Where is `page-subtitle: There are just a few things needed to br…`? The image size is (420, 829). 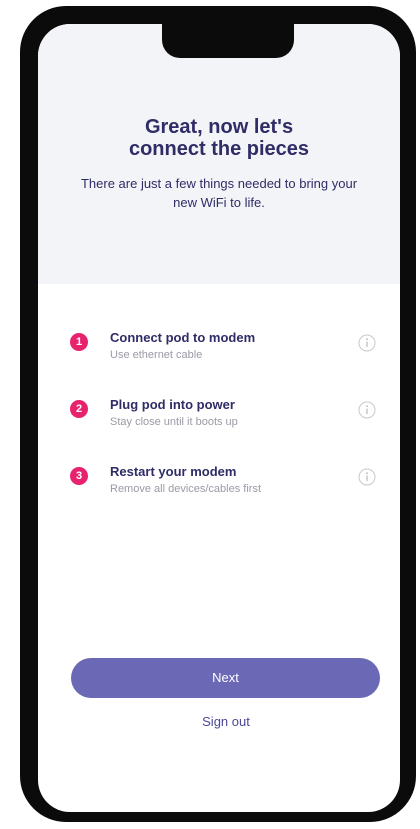 page-subtitle: There are just a few things needed to br… is located at coordinates (219, 193).